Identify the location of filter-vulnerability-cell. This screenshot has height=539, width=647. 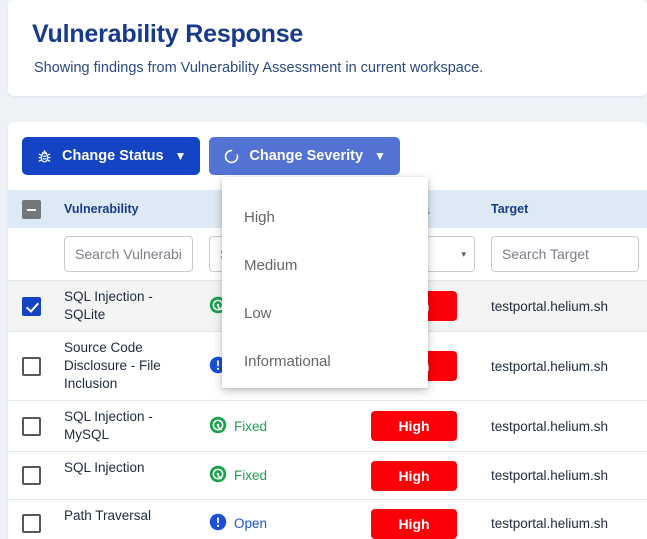
(127, 254).